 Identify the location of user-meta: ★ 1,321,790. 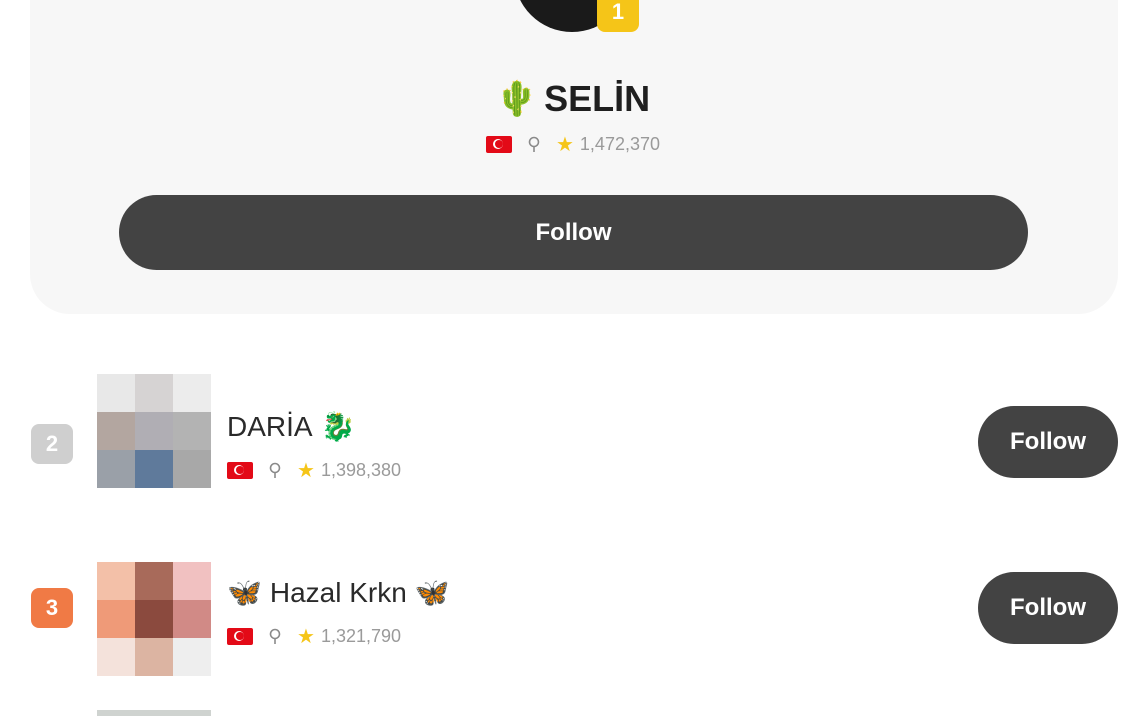
(314, 636).